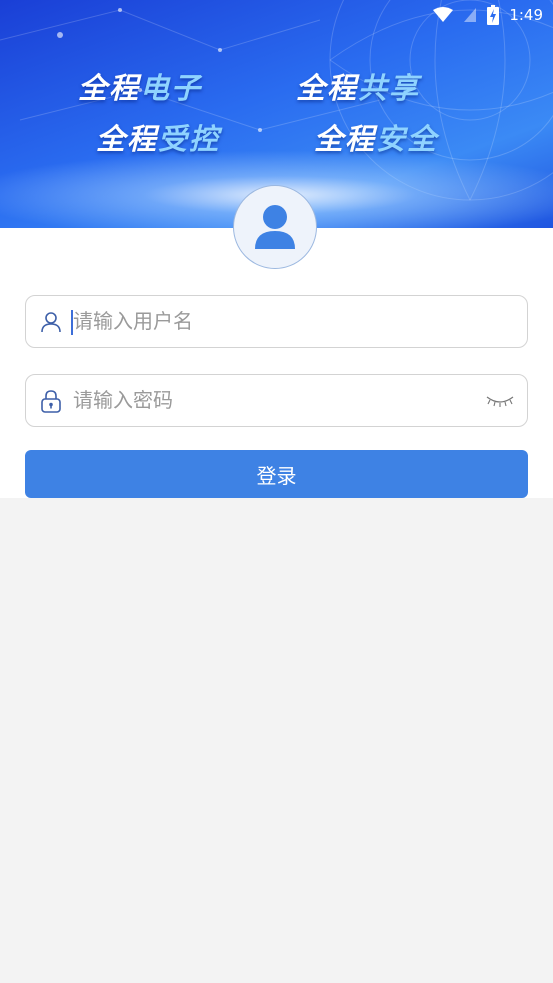 The width and height of the screenshot is (553, 983). I want to click on slogan-row-2: 全程受控 全程安全, so click(276, 136).